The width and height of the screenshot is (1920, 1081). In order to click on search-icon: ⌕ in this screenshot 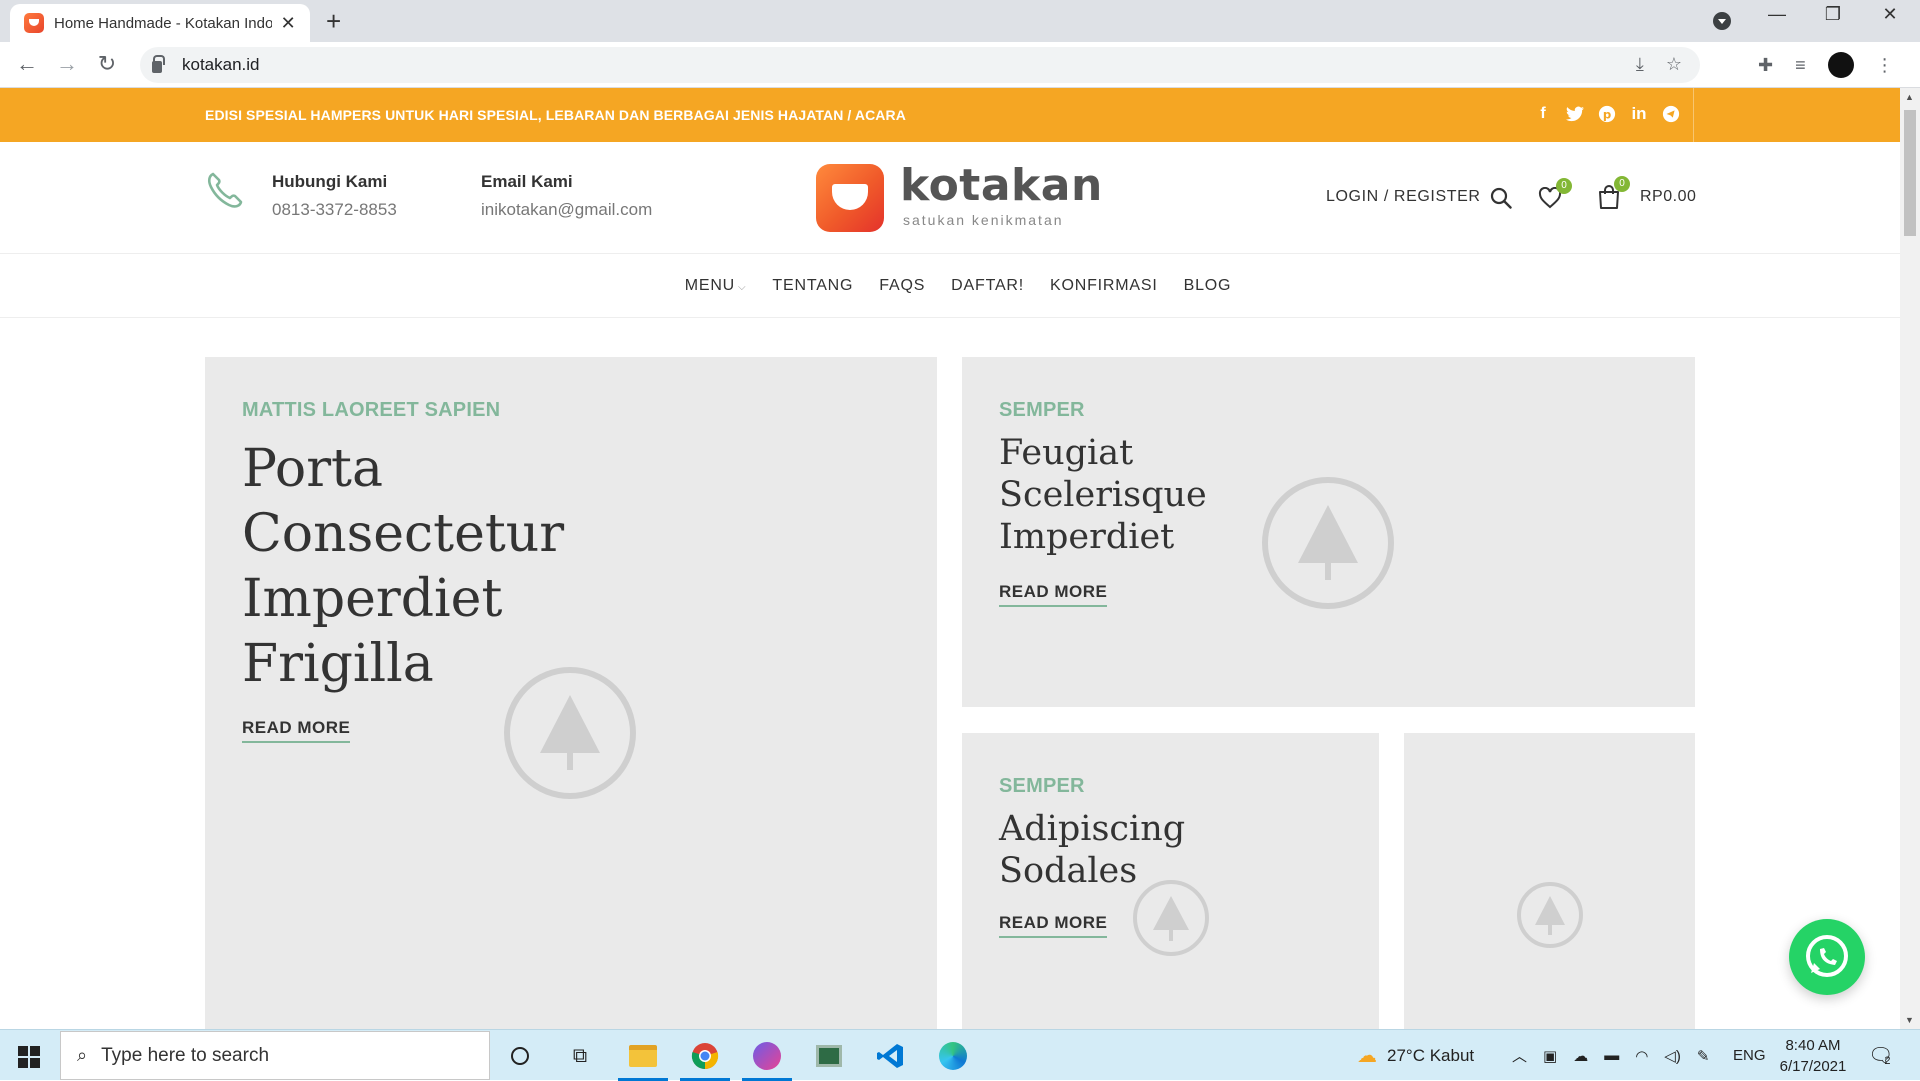, I will do `click(82, 1055)`.